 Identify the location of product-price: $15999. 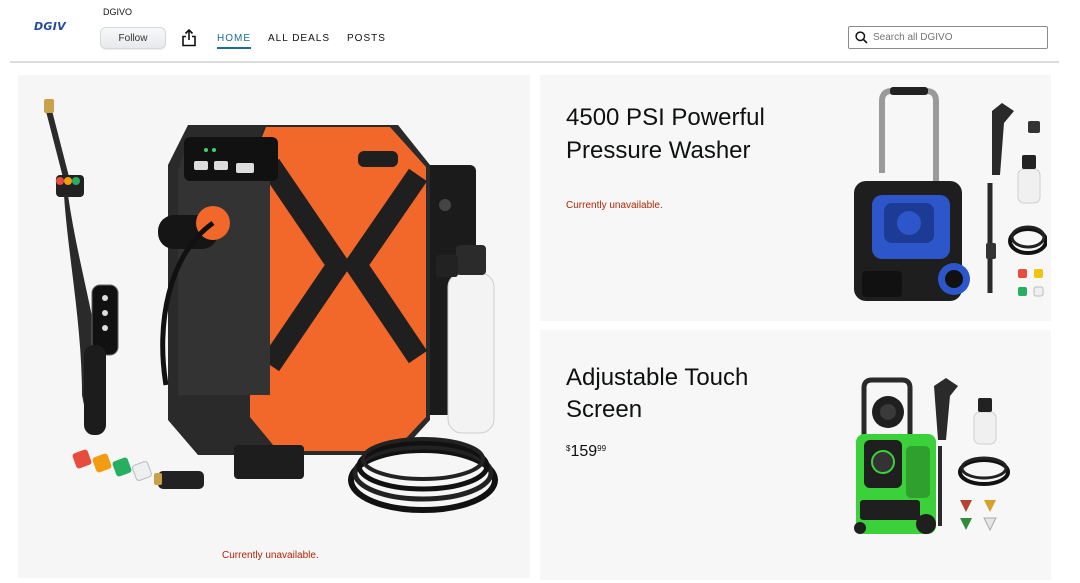
(586, 452).